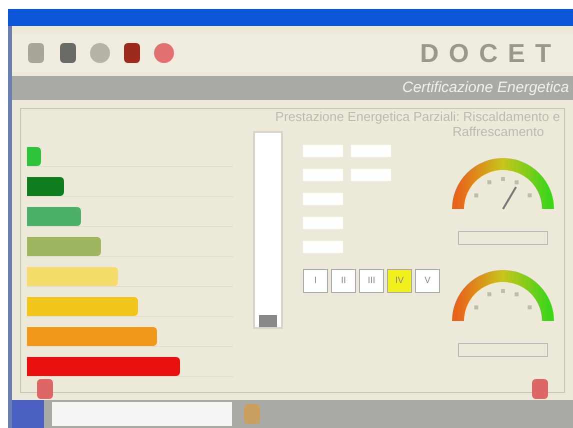 The height and width of the screenshot is (428, 573). What do you see at coordinates (490, 53) in the screenshot?
I see `logo: DOCET` at bounding box center [490, 53].